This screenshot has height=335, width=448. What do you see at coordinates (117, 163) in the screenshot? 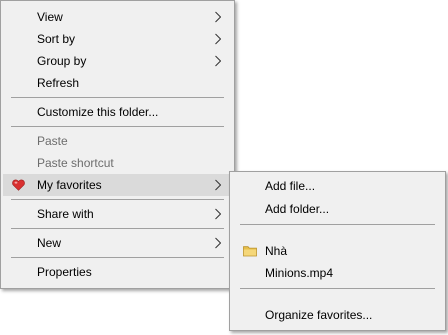
I see `menu-item-paste-shortcut: Paste shortcut` at bounding box center [117, 163].